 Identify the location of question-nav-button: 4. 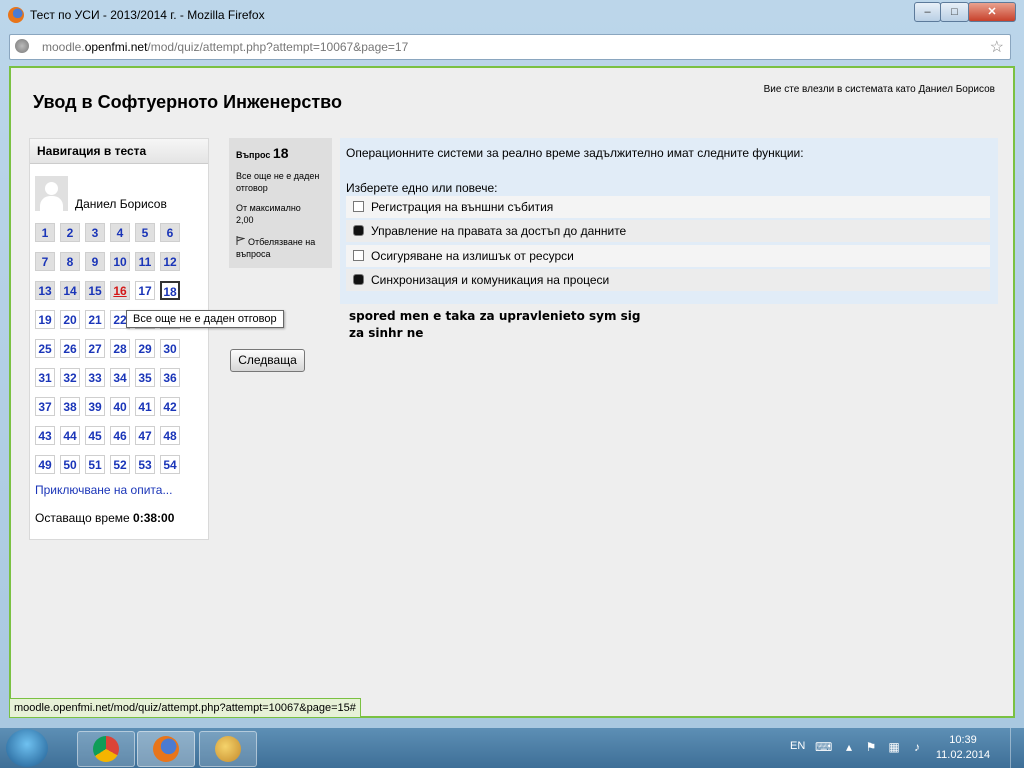
(120, 232).